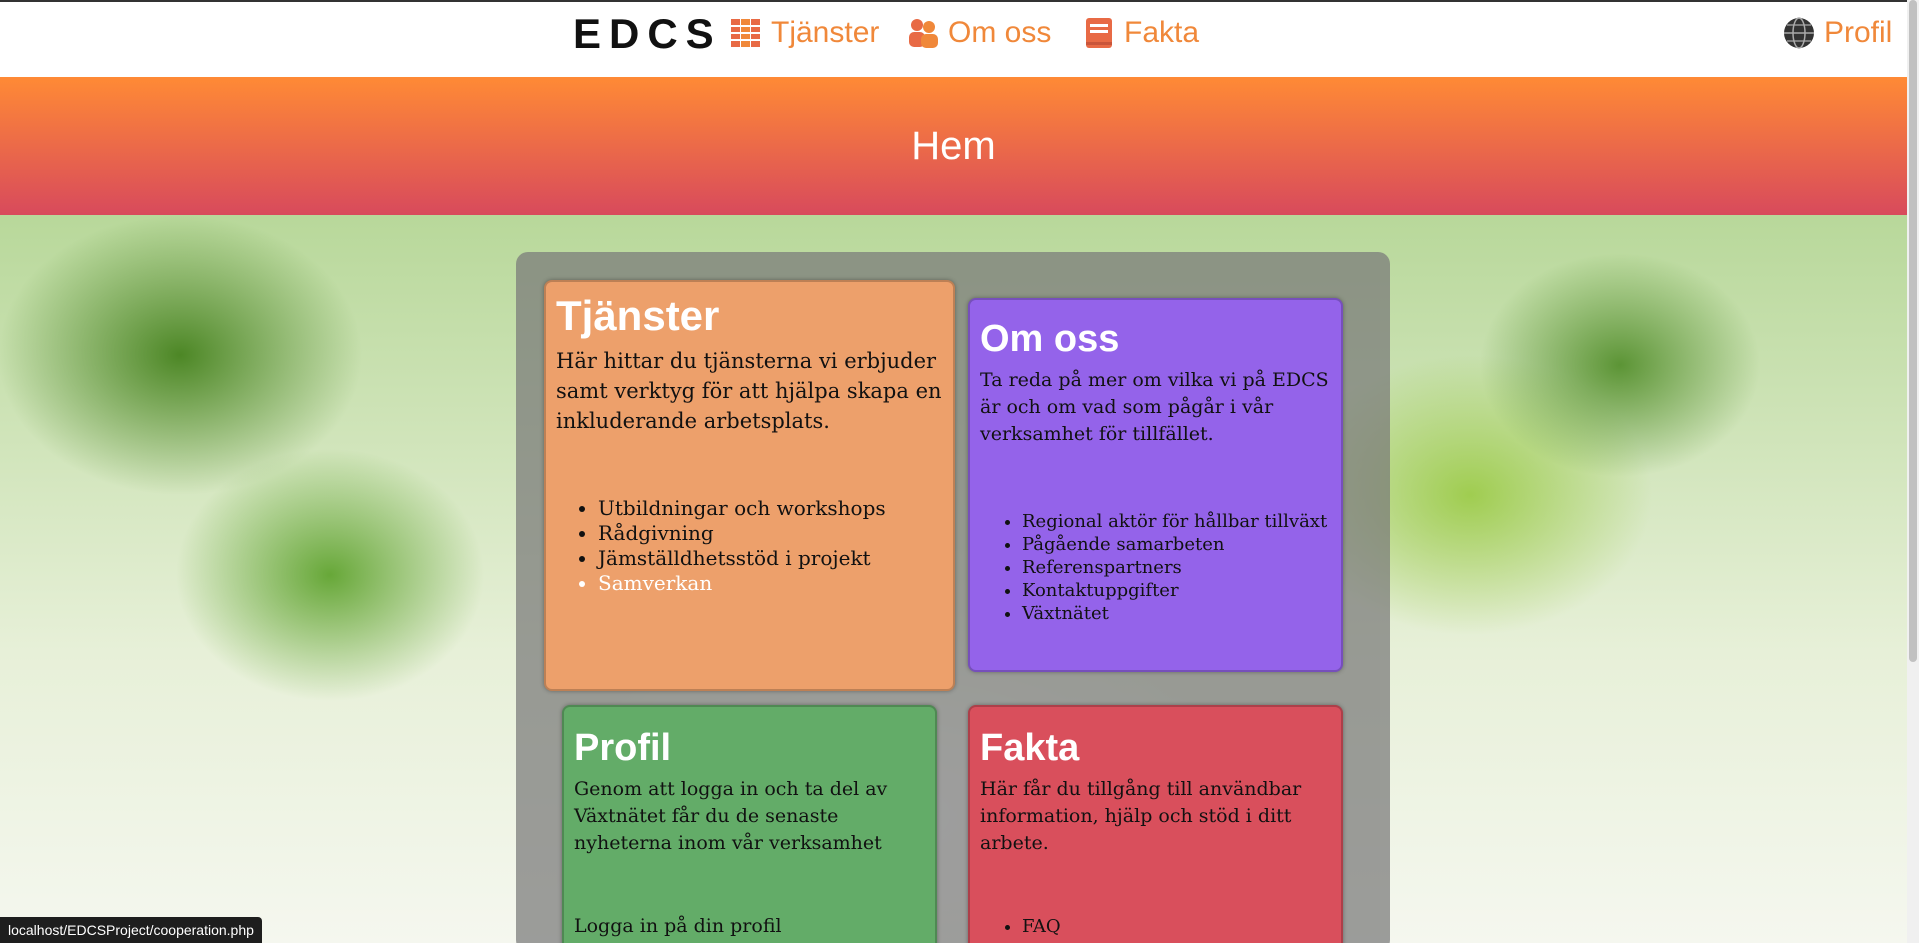 The height and width of the screenshot is (943, 1919). What do you see at coordinates (1176, 521) in the screenshot?
I see `list-item: Regional aktör för hållbar tillväxt` at bounding box center [1176, 521].